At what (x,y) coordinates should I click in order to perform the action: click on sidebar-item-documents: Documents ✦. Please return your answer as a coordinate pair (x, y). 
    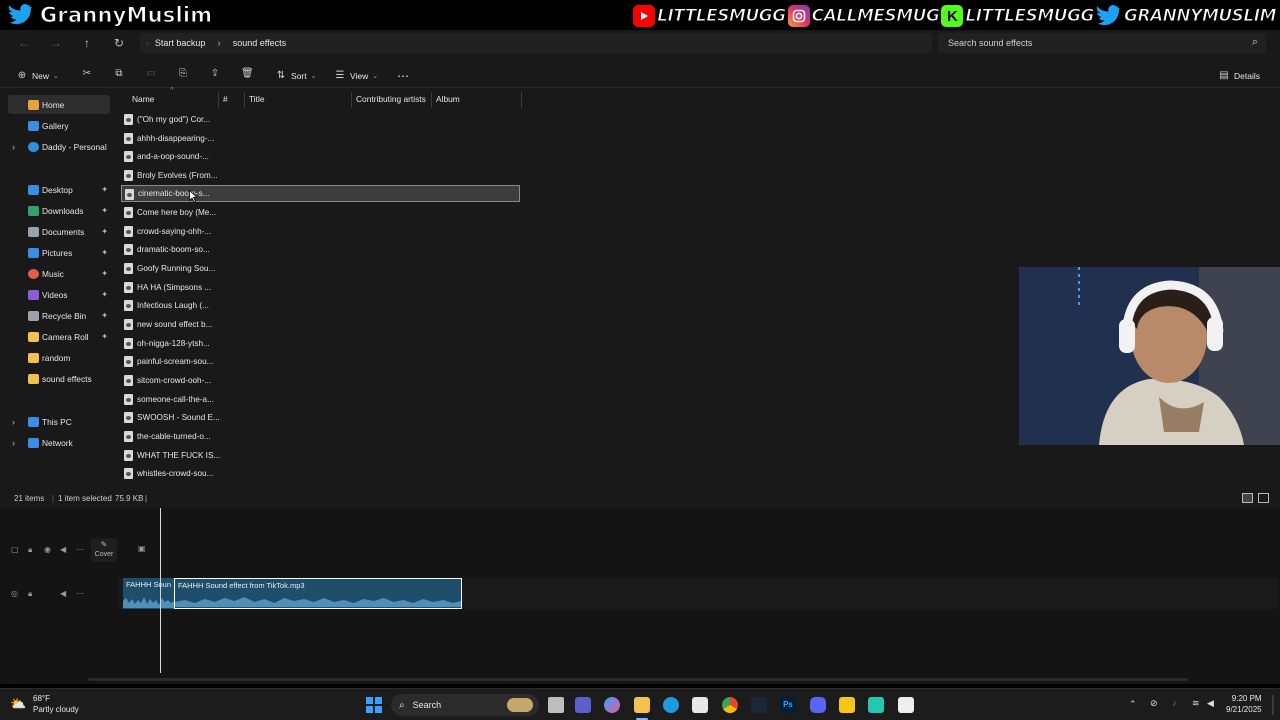
    Looking at the image, I should click on (59, 231).